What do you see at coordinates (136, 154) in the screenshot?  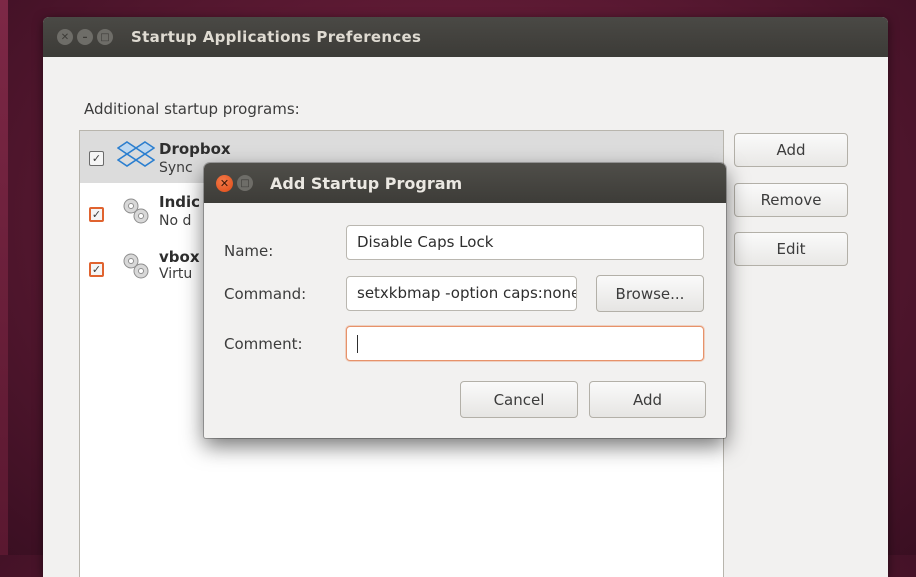 I see `dropbox-icon` at bounding box center [136, 154].